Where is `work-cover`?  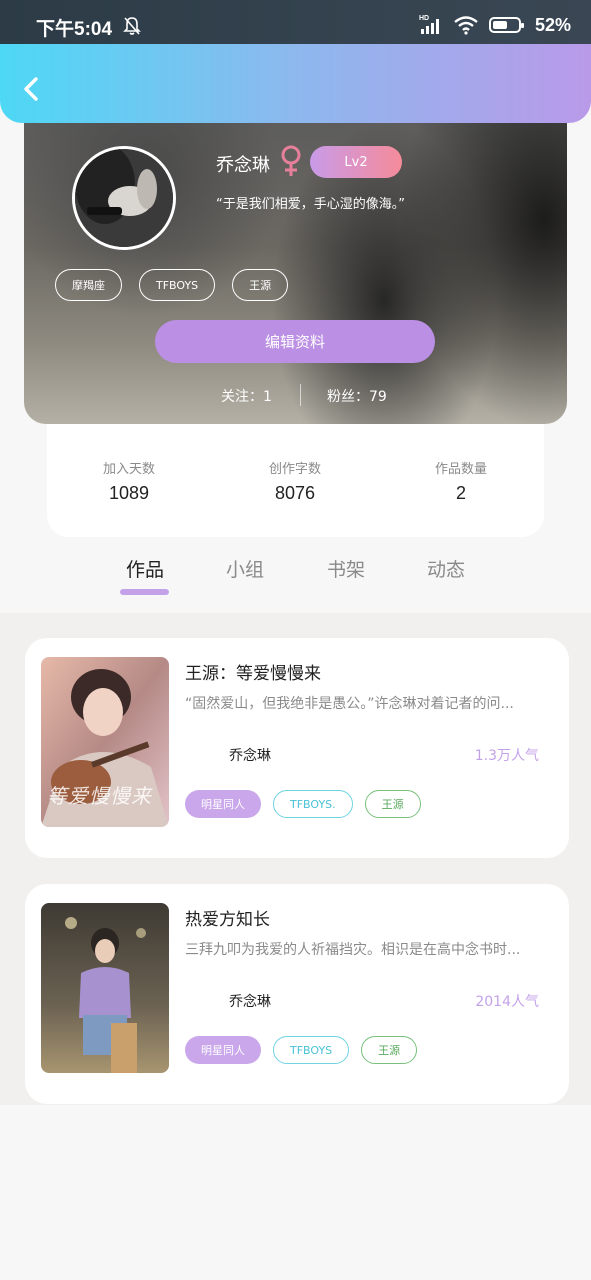
work-cover is located at coordinates (105, 988).